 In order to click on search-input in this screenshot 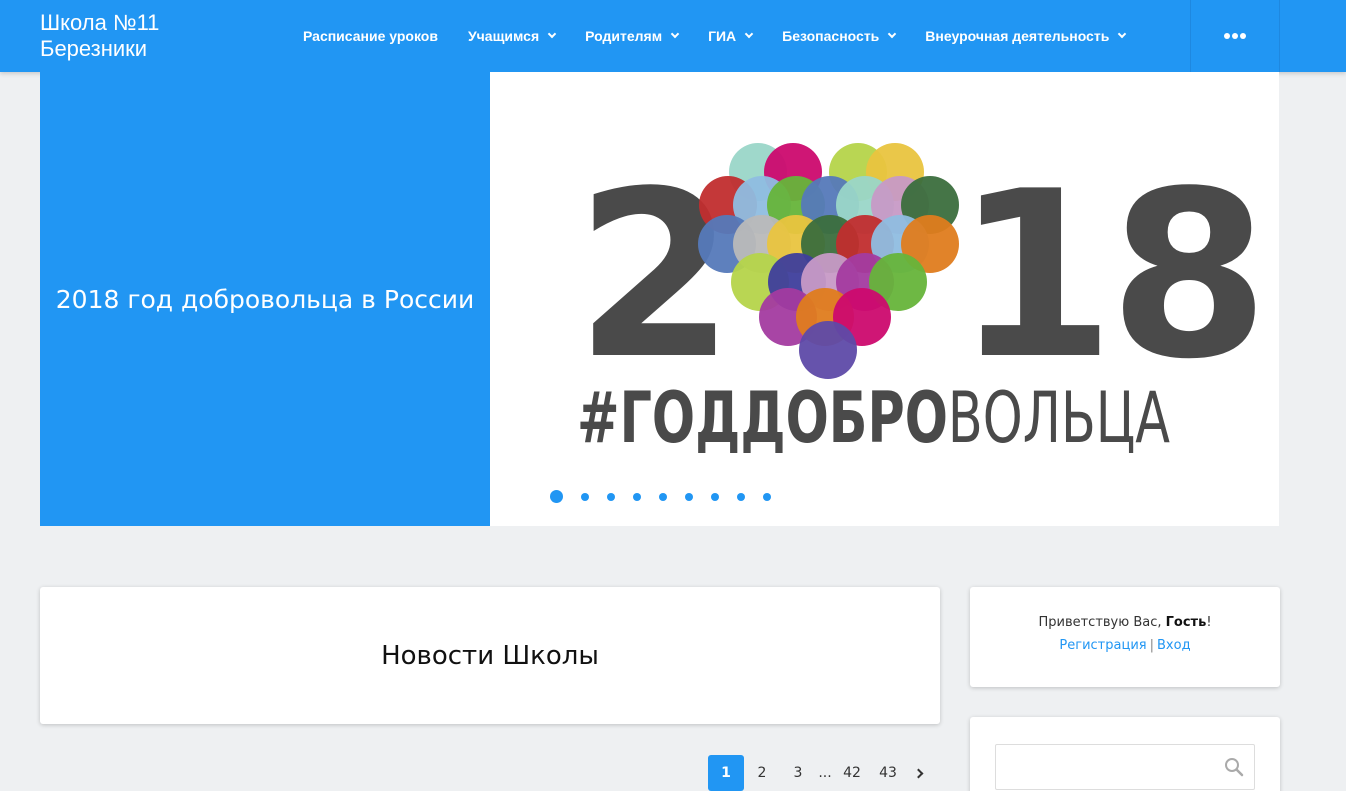, I will do `click(1106, 767)`.